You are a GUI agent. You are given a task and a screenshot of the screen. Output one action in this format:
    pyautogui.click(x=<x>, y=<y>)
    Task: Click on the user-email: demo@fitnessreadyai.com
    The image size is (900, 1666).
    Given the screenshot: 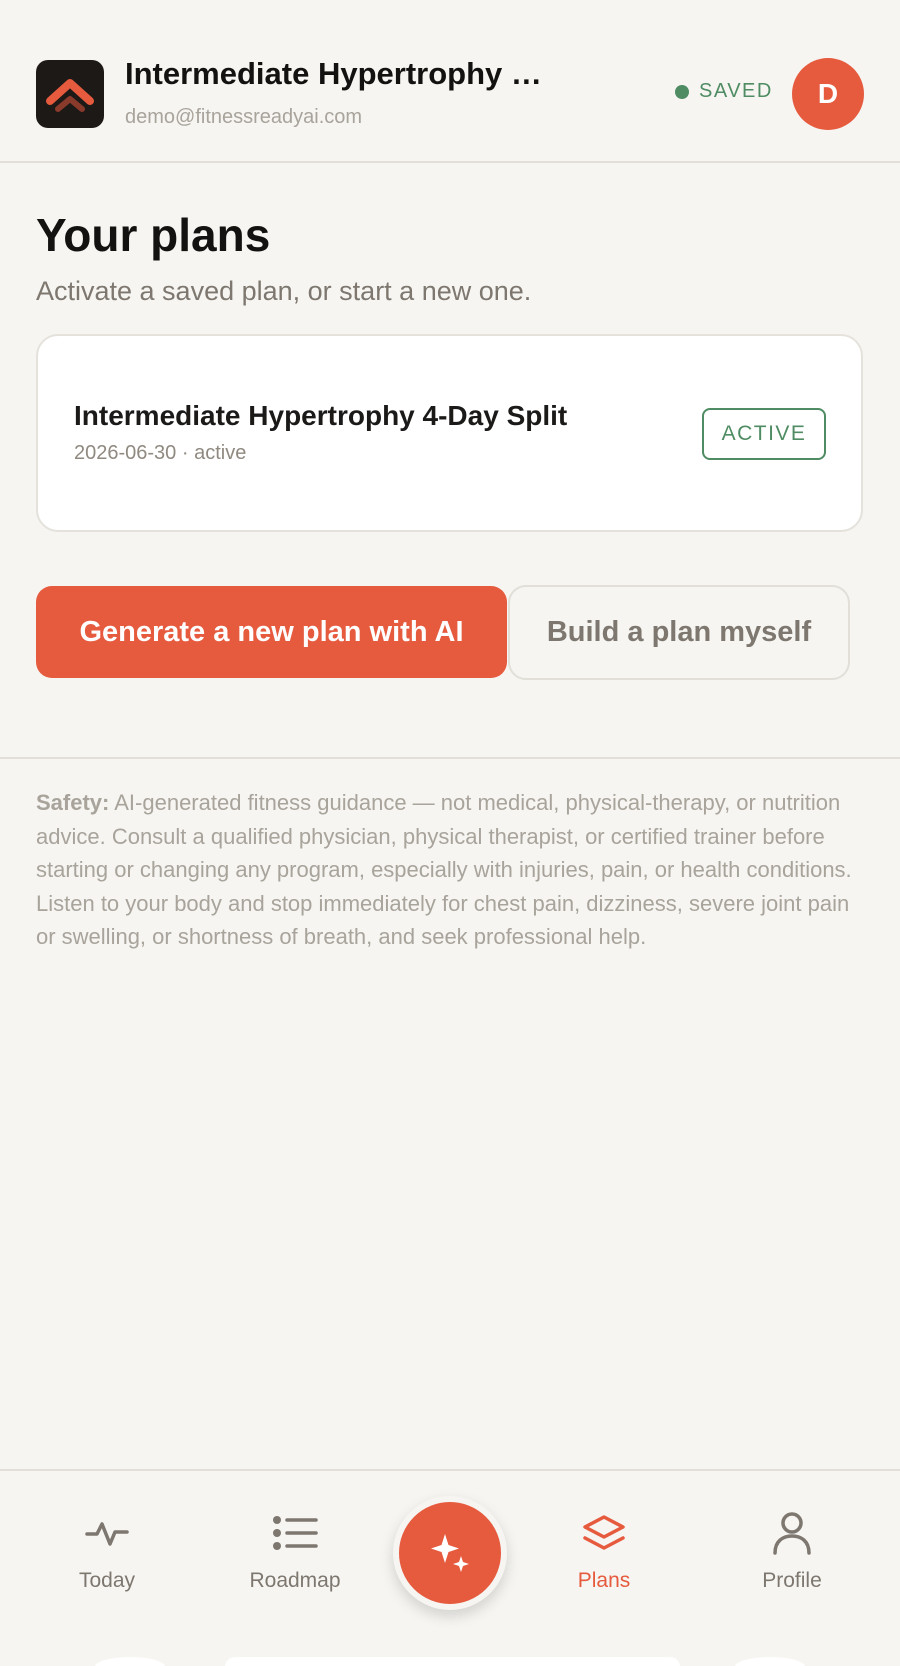 What is the action you would take?
    pyautogui.click(x=244, y=117)
    